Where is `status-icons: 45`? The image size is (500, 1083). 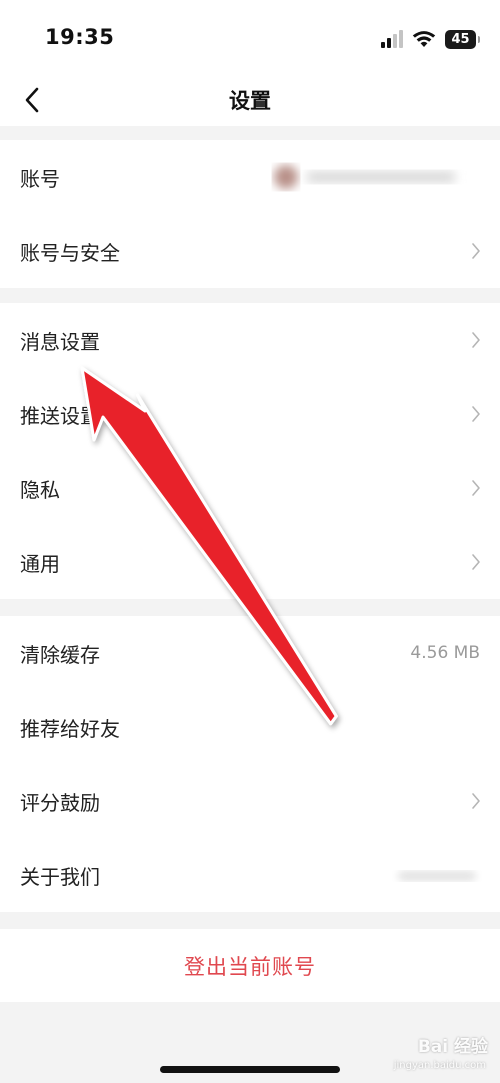
status-icons: 45 is located at coordinates (430, 39).